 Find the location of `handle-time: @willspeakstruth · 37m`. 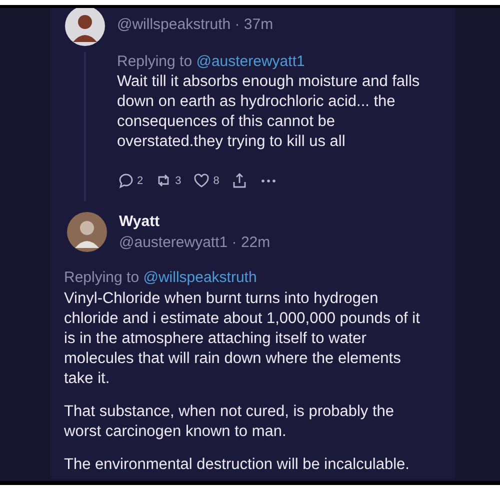

handle-time: @willspeakstruth · 37m is located at coordinates (195, 24).